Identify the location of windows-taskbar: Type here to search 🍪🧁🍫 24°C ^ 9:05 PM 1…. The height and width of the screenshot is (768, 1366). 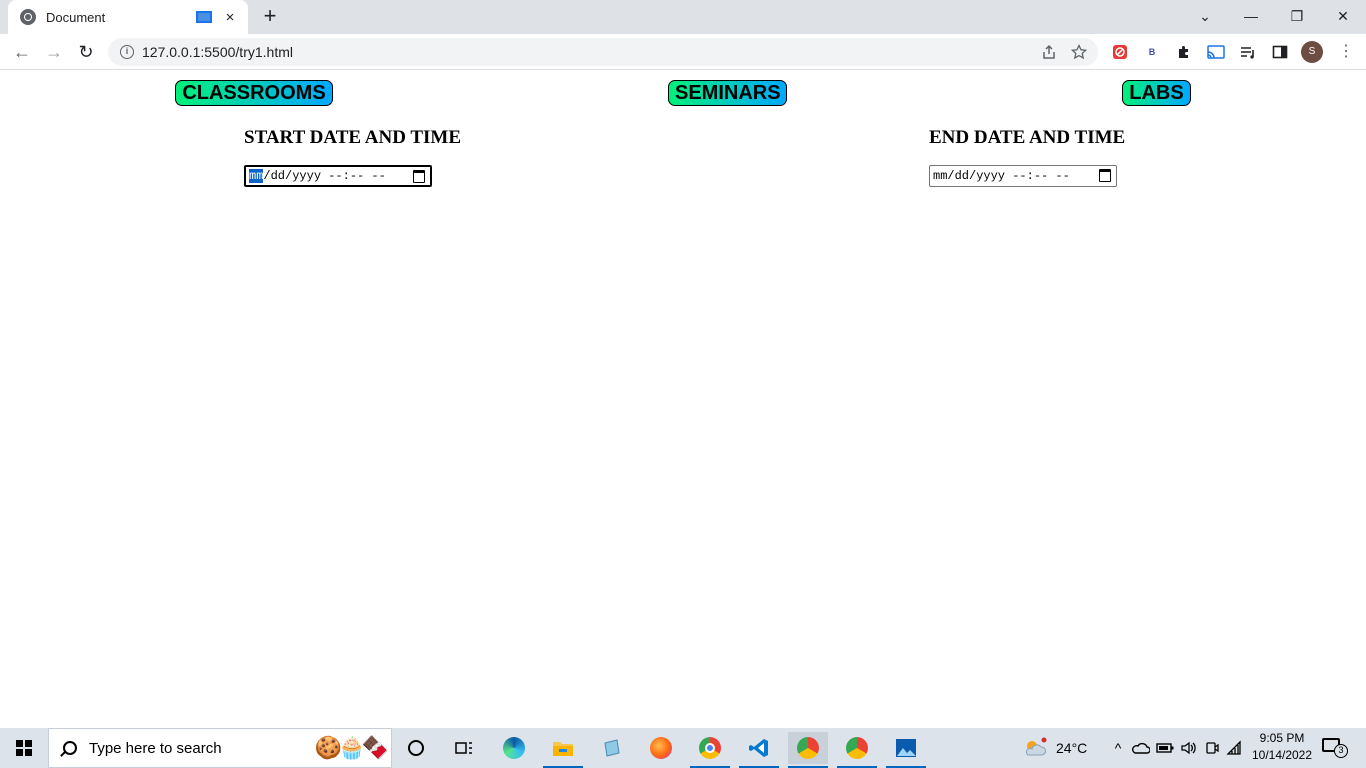
(683, 748).